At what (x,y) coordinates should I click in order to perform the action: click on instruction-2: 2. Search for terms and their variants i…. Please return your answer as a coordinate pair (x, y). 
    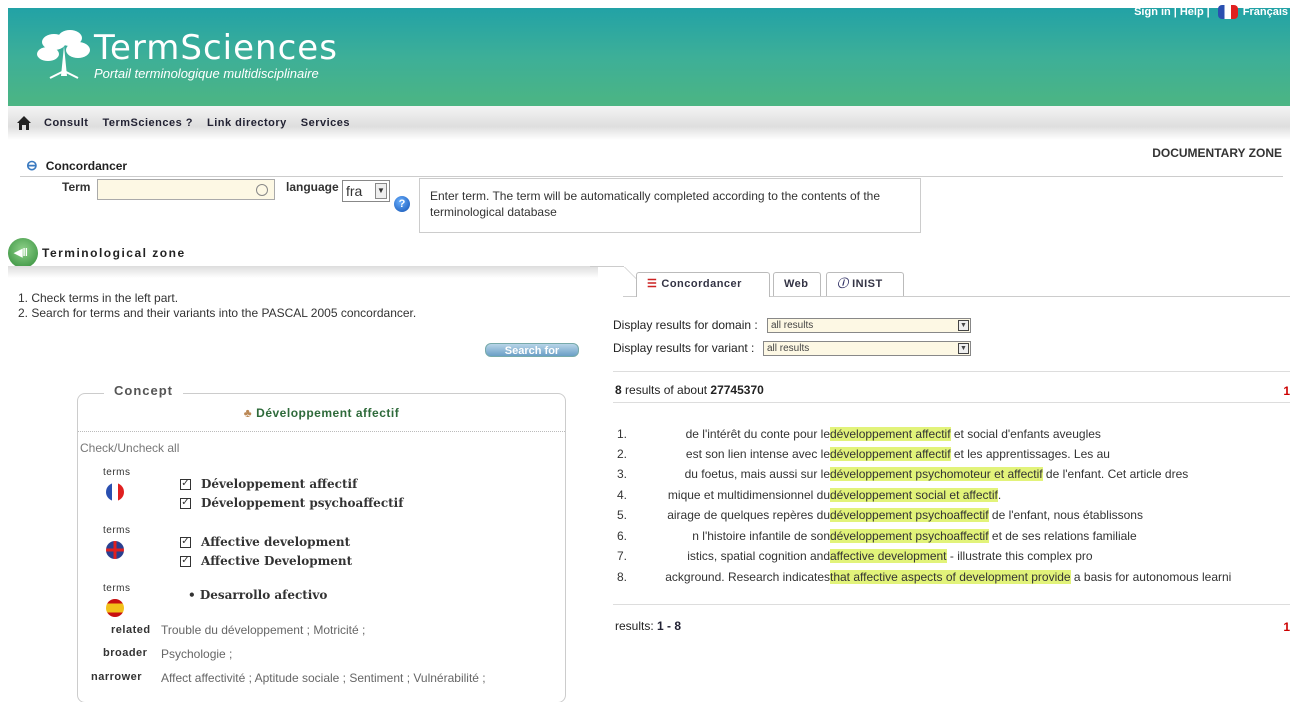
    Looking at the image, I should click on (217, 313).